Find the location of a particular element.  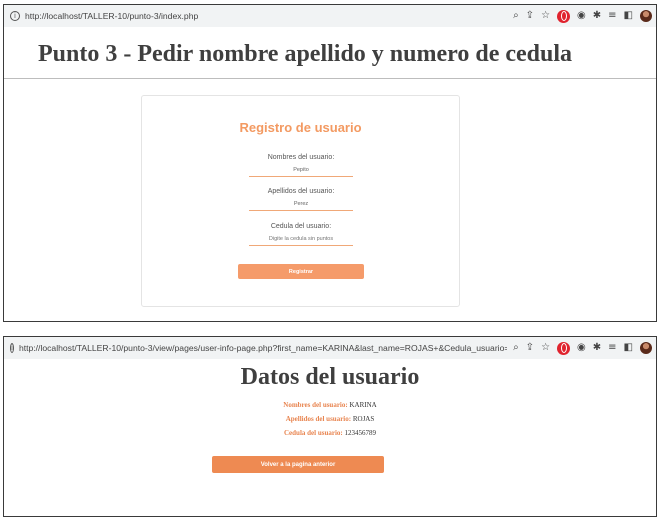

first-name-field: Nombres del usuario: is located at coordinates (301, 165).